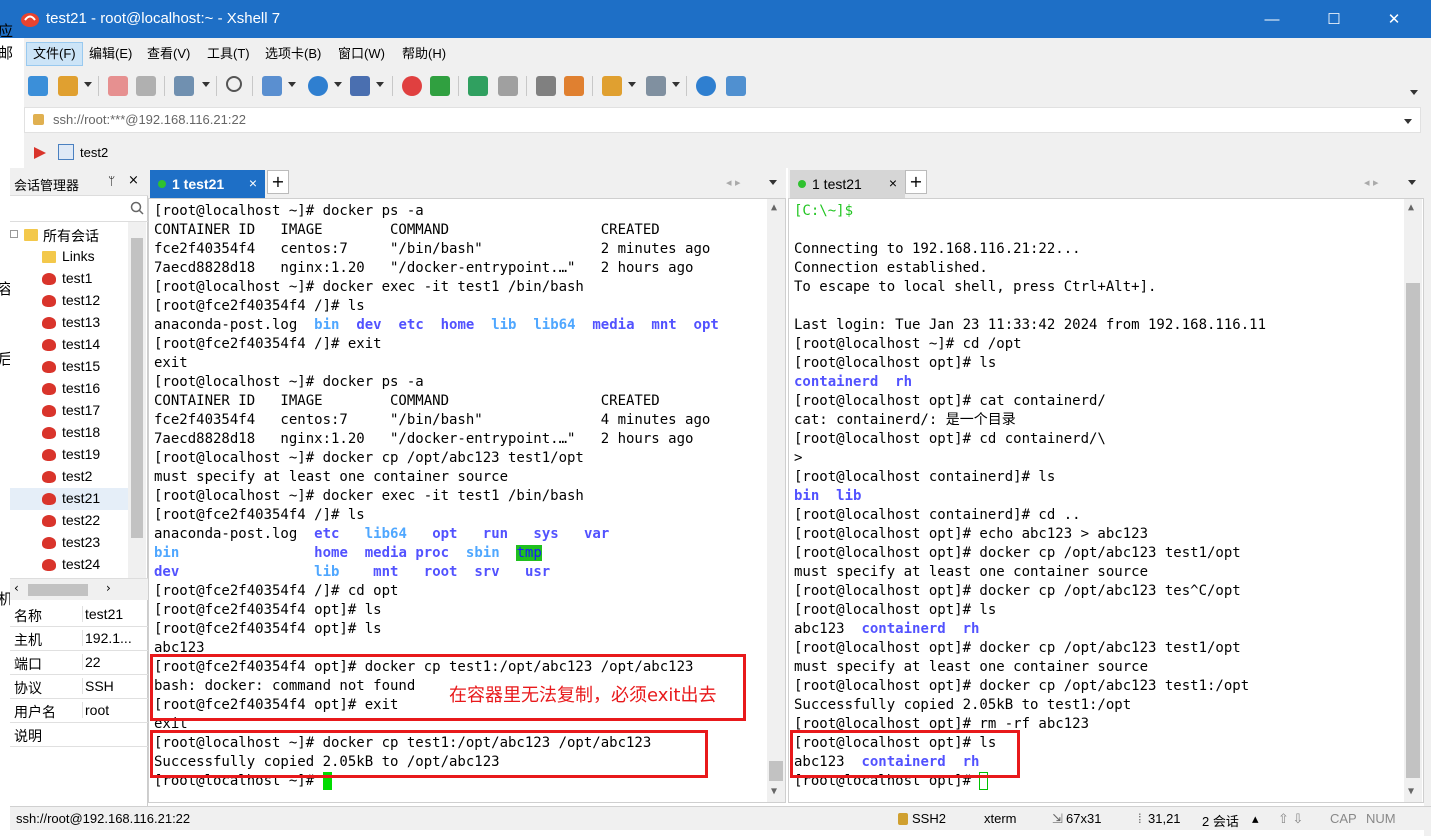  I want to click on collapse-icon, so click(14, 234).